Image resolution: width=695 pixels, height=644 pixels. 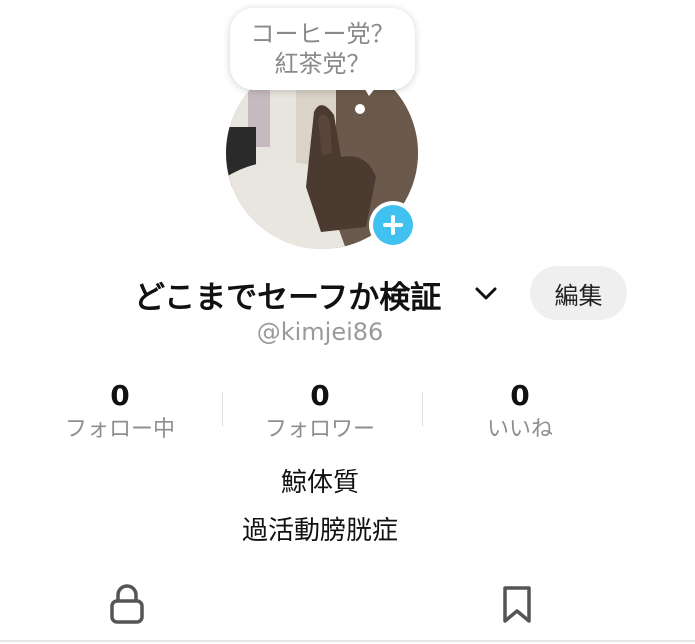 What do you see at coordinates (319, 531) in the screenshot?
I see `bio-line-2: 過活動膀胱症` at bounding box center [319, 531].